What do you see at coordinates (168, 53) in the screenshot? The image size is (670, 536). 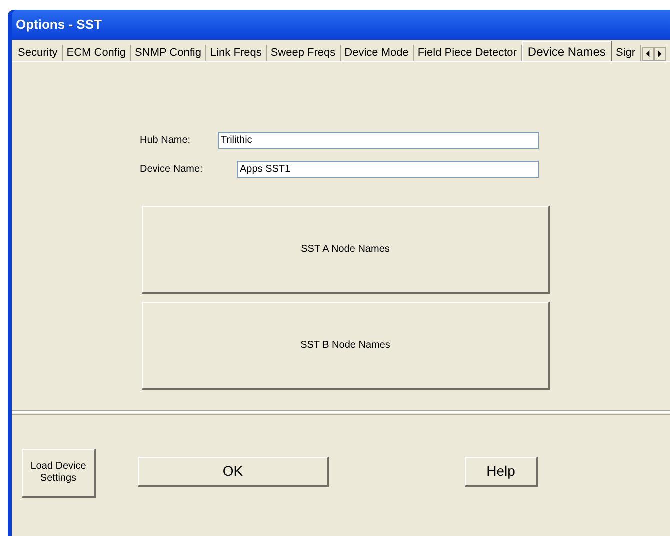 I see `tab: SNMP Config` at bounding box center [168, 53].